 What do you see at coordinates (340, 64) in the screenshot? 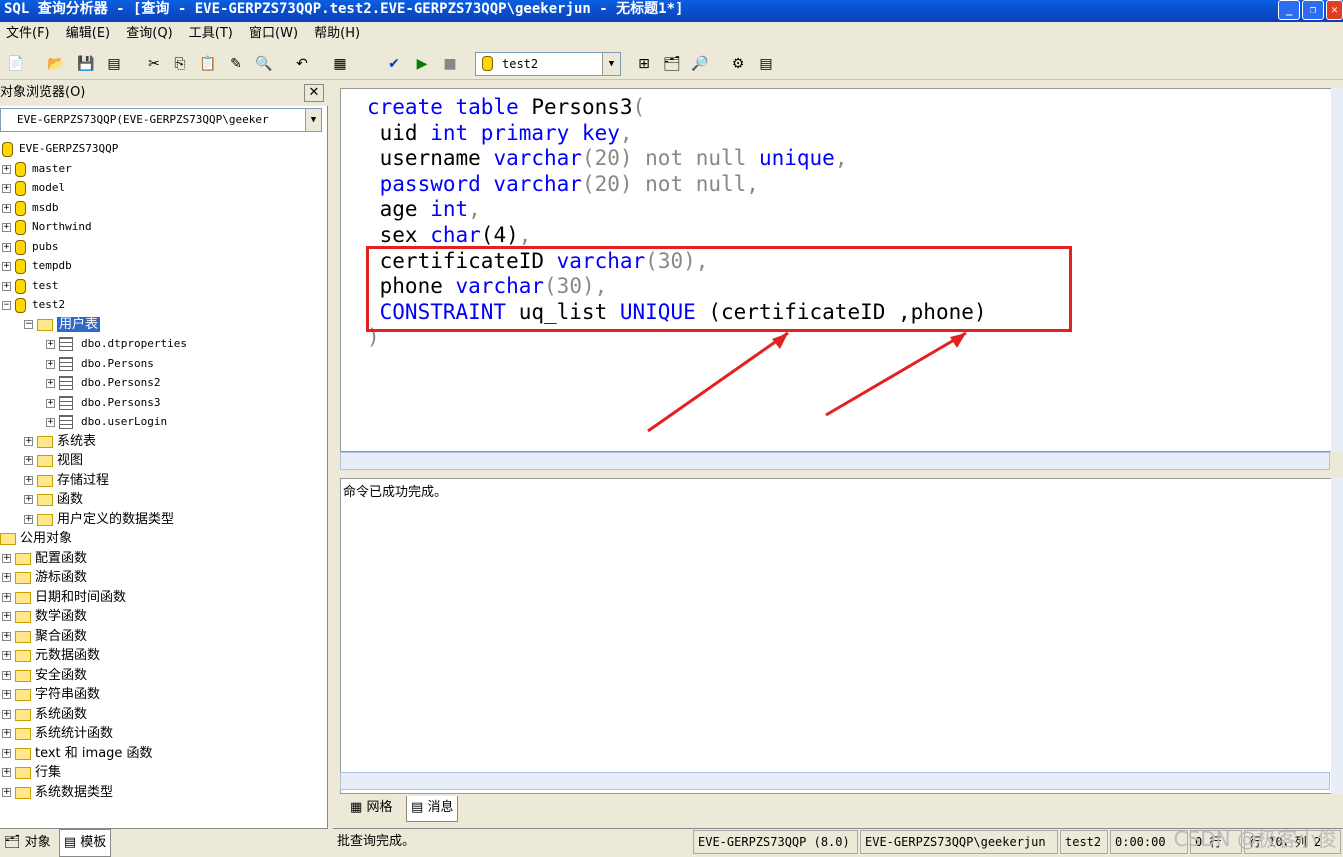
I see `results-mode-icon: ▦` at bounding box center [340, 64].